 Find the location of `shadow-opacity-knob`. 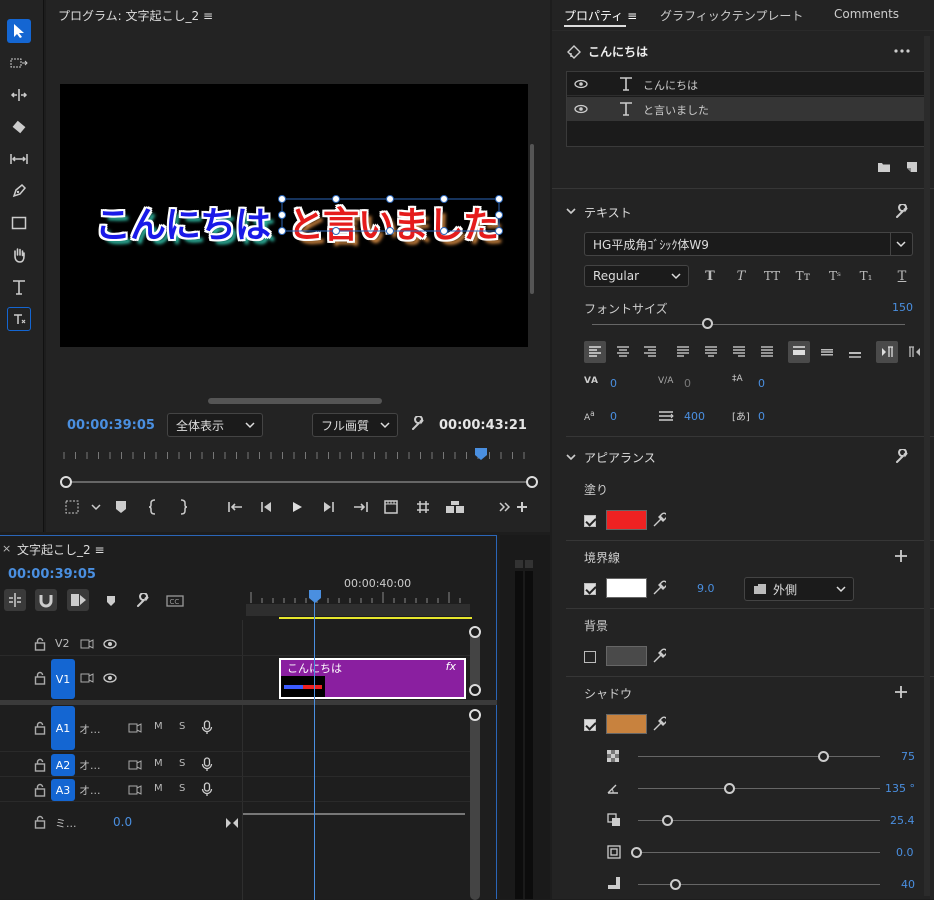

shadow-opacity-knob is located at coordinates (823, 756).